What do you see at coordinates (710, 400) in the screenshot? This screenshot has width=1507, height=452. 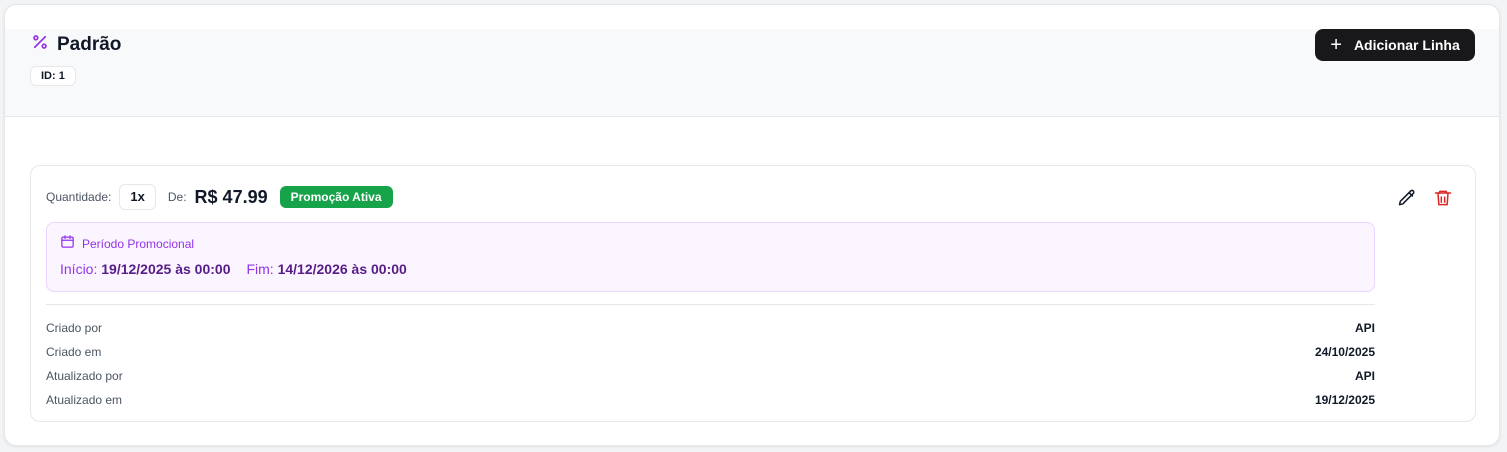 I see `meta-row-updated-at: Atualizado em 19/12/2025` at bounding box center [710, 400].